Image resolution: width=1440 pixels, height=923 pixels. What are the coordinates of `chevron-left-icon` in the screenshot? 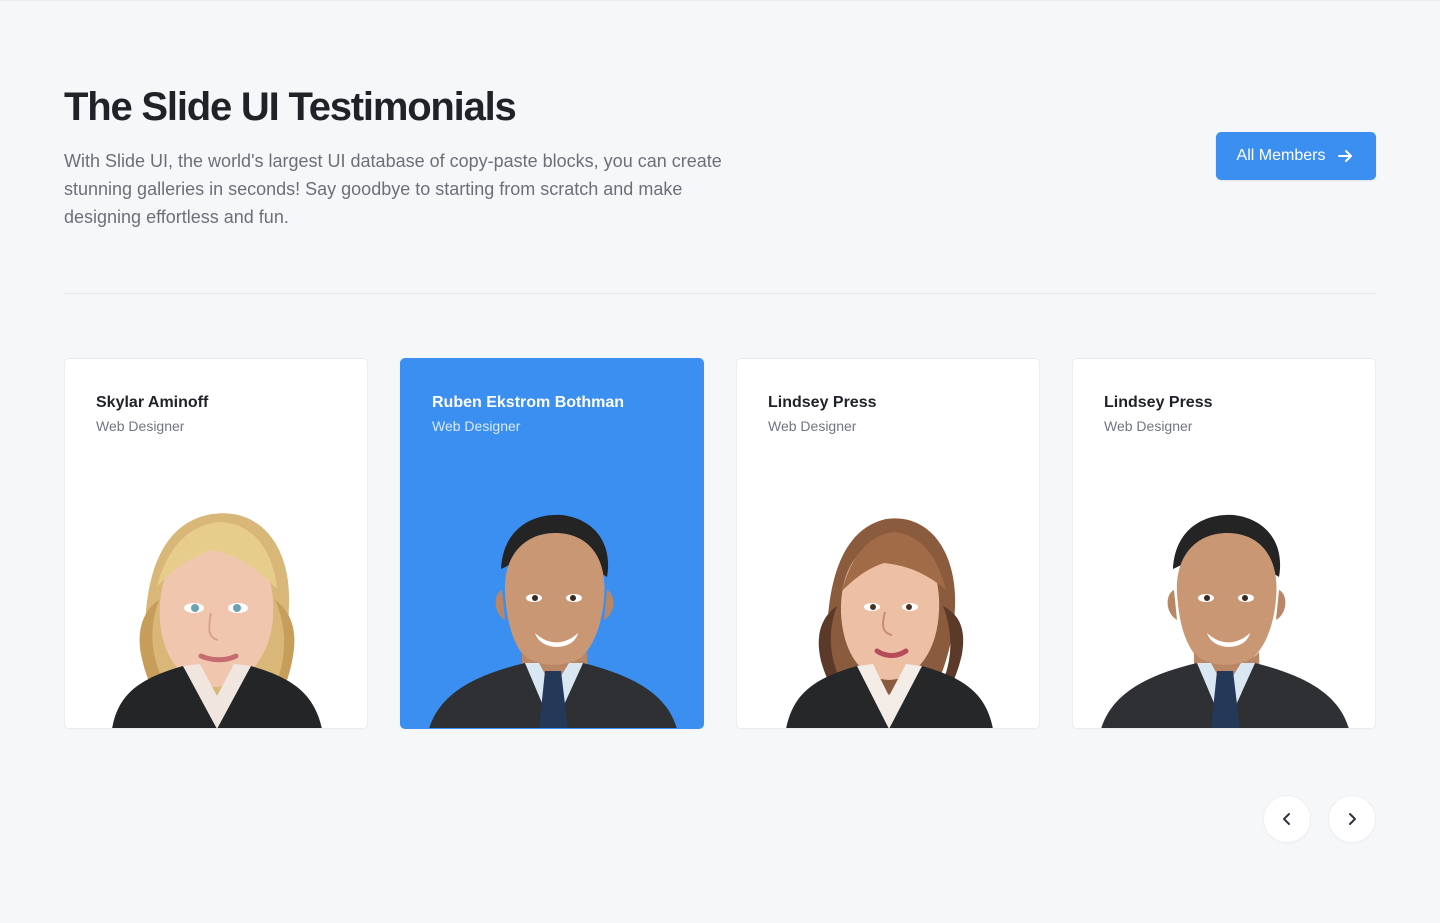 It's located at (1287, 819).